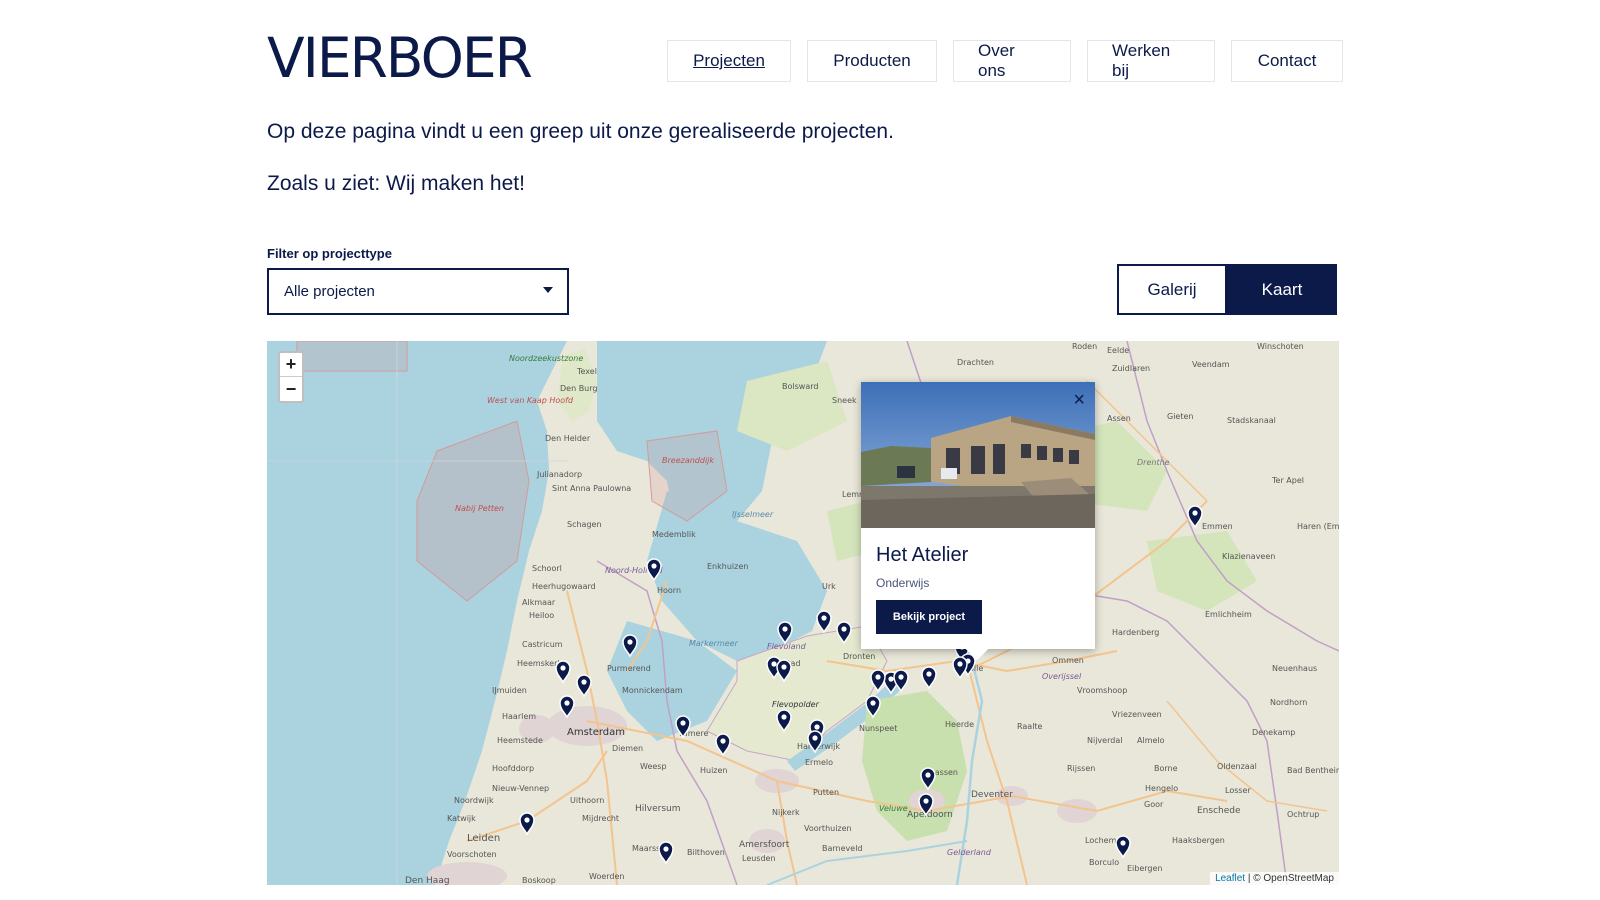 The width and height of the screenshot is (1600, 900). Describe the element at coordinates (1219, 811) in the screenshot. I see `map-label: Enschede` at that location.